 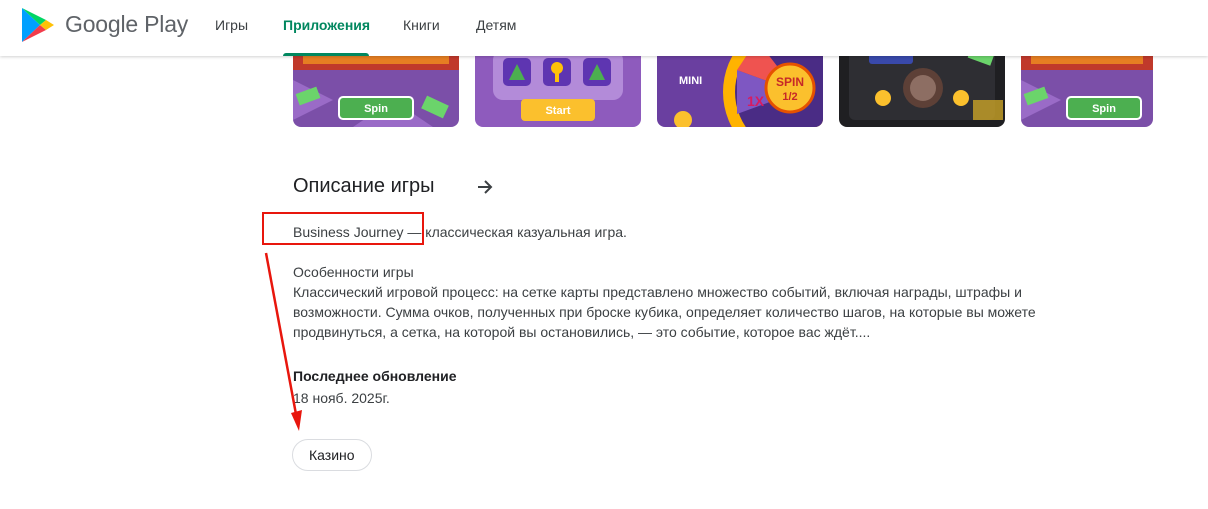 What do you see at coordinates (332, 455) in the screenshot?
I see `category-chip: Казино` at bounding box center [332, 455].